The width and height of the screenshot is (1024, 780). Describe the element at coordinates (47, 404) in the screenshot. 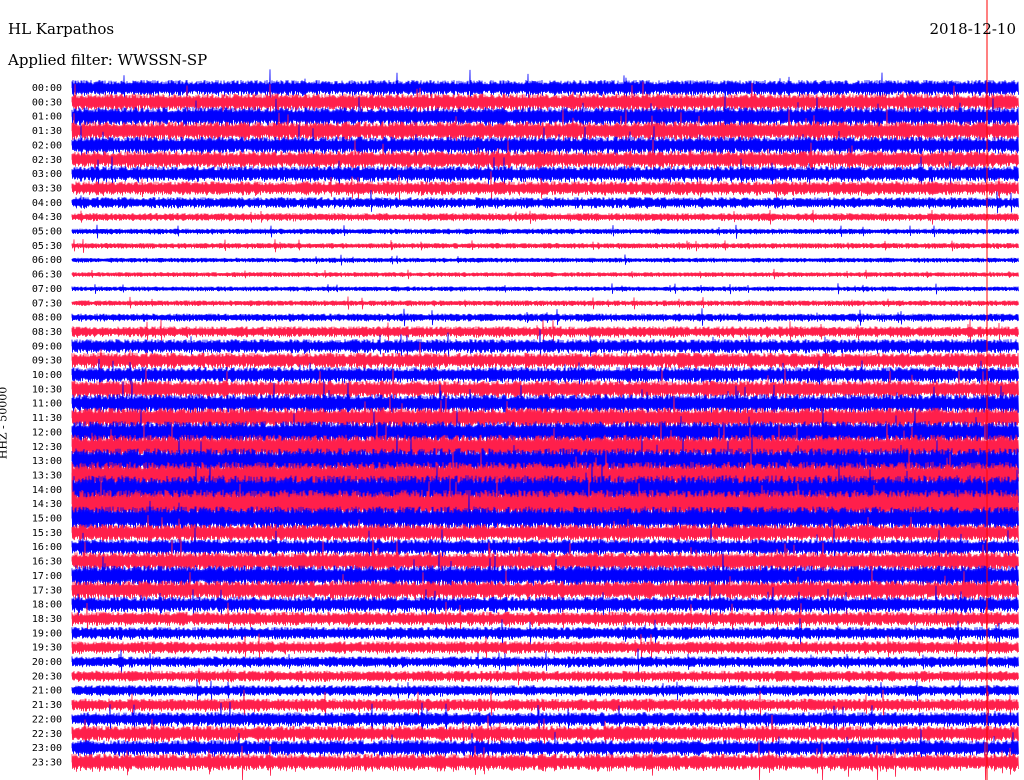

I see `time-tick-label: 11:00` at that location.